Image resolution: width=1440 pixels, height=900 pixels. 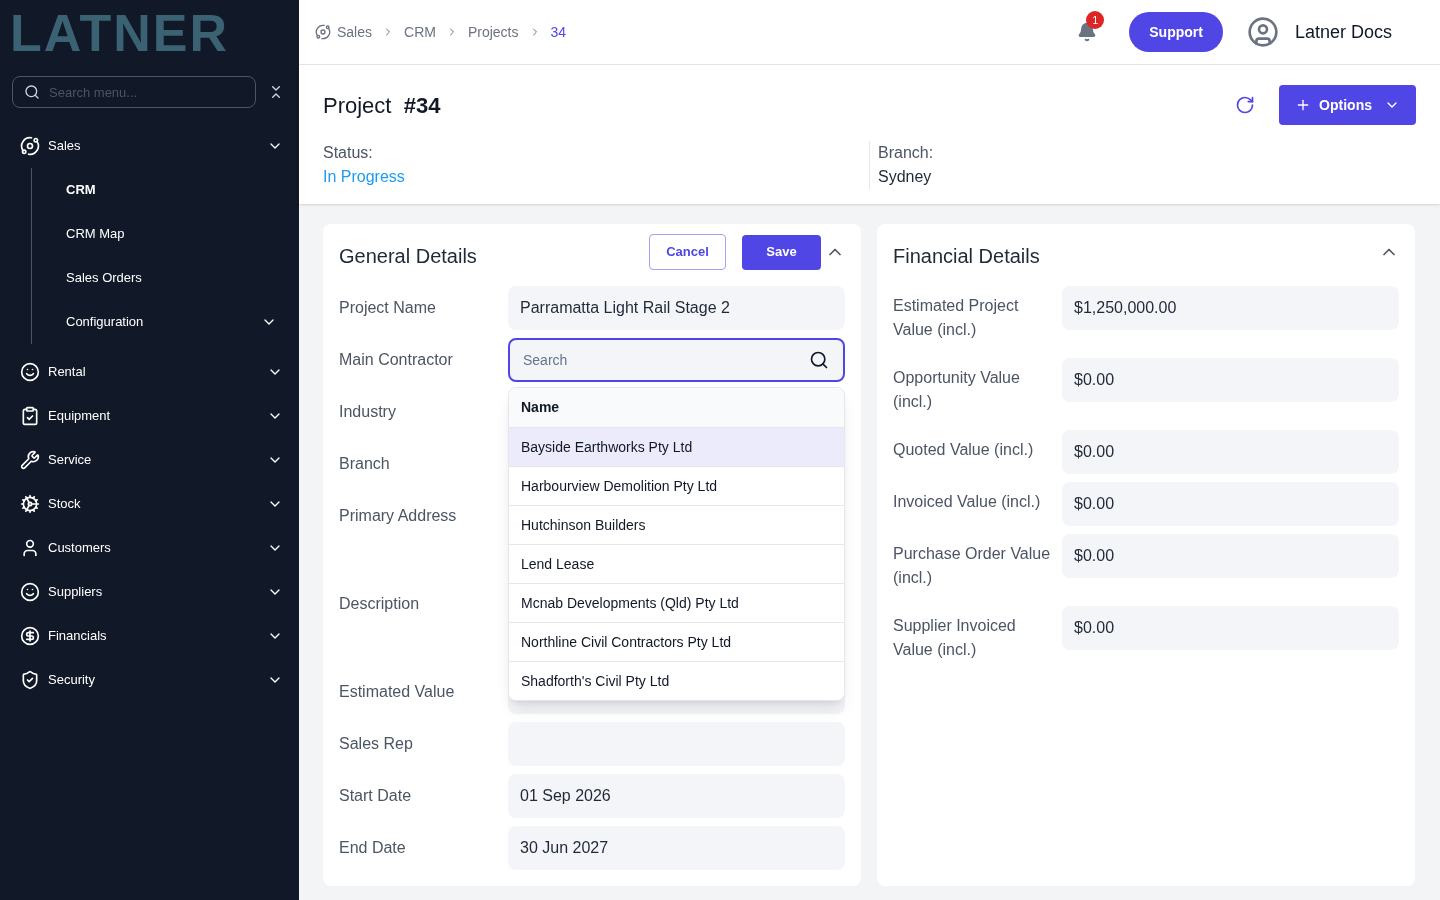 I want to click on support-button: Support, so click(x=1176, y=32).